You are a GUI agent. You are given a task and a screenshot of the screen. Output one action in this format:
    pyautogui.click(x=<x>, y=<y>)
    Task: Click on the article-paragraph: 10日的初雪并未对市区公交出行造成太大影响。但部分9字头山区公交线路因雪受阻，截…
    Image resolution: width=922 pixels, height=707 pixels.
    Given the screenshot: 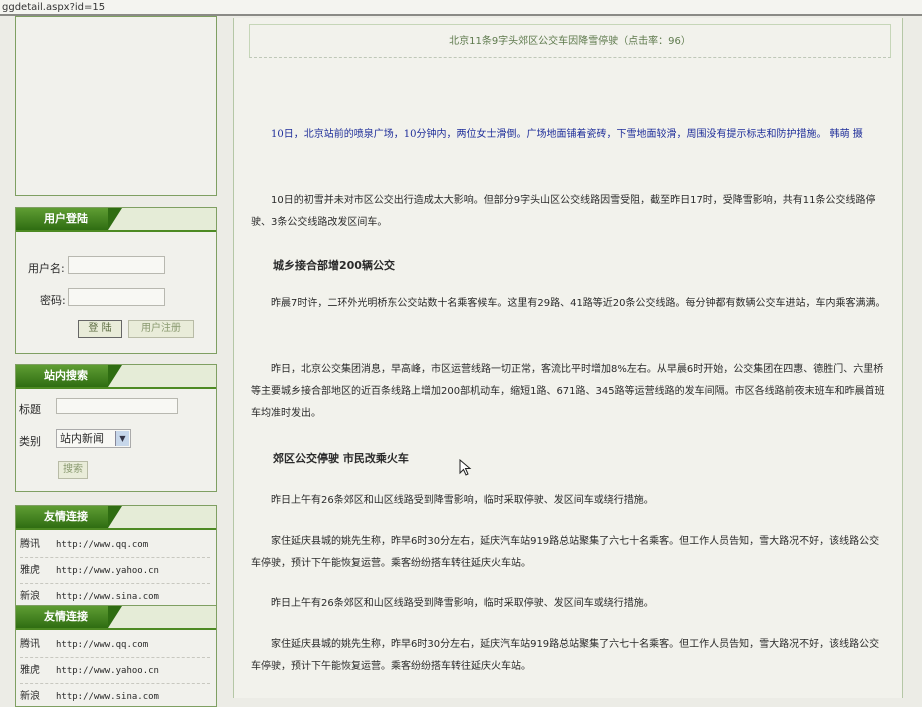 What is the action you would take?
    pyautogui.click(x=563, y=211)
    